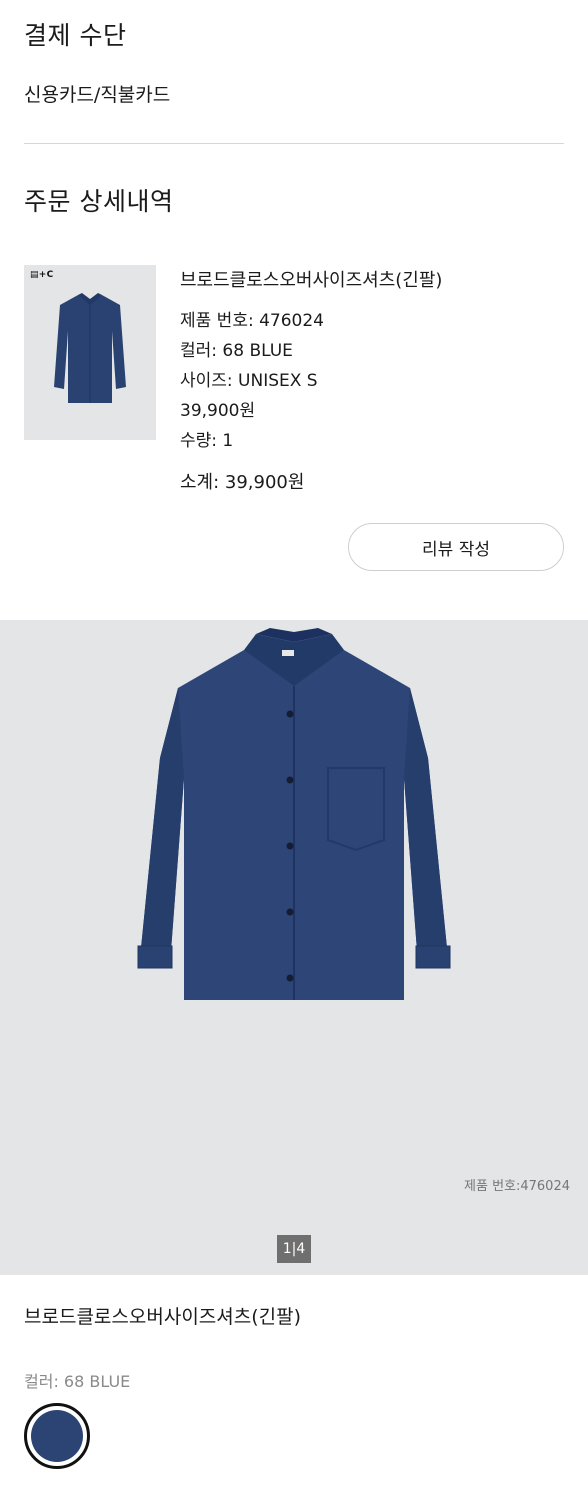 The height and width of the screenshot is (1500, 588). I want to click on shirt-thumbnail-icon, so click(90, 348).